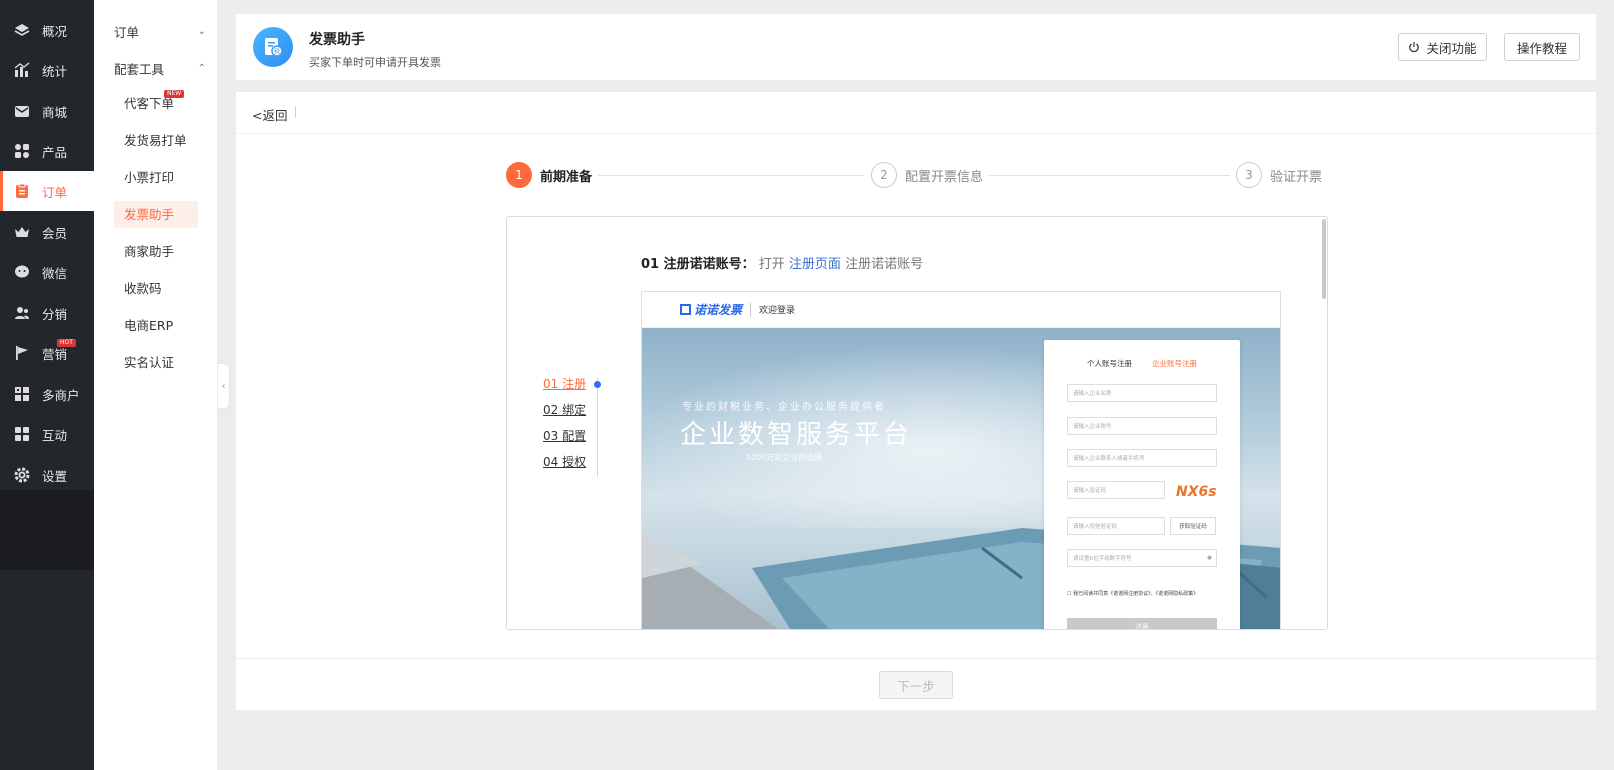 The width and height of the screenshot is (1614, 770). Describe the element at coordinates (1116, 490) in the screenshot. I see `captcha-field: 请输入验证码` at that location.